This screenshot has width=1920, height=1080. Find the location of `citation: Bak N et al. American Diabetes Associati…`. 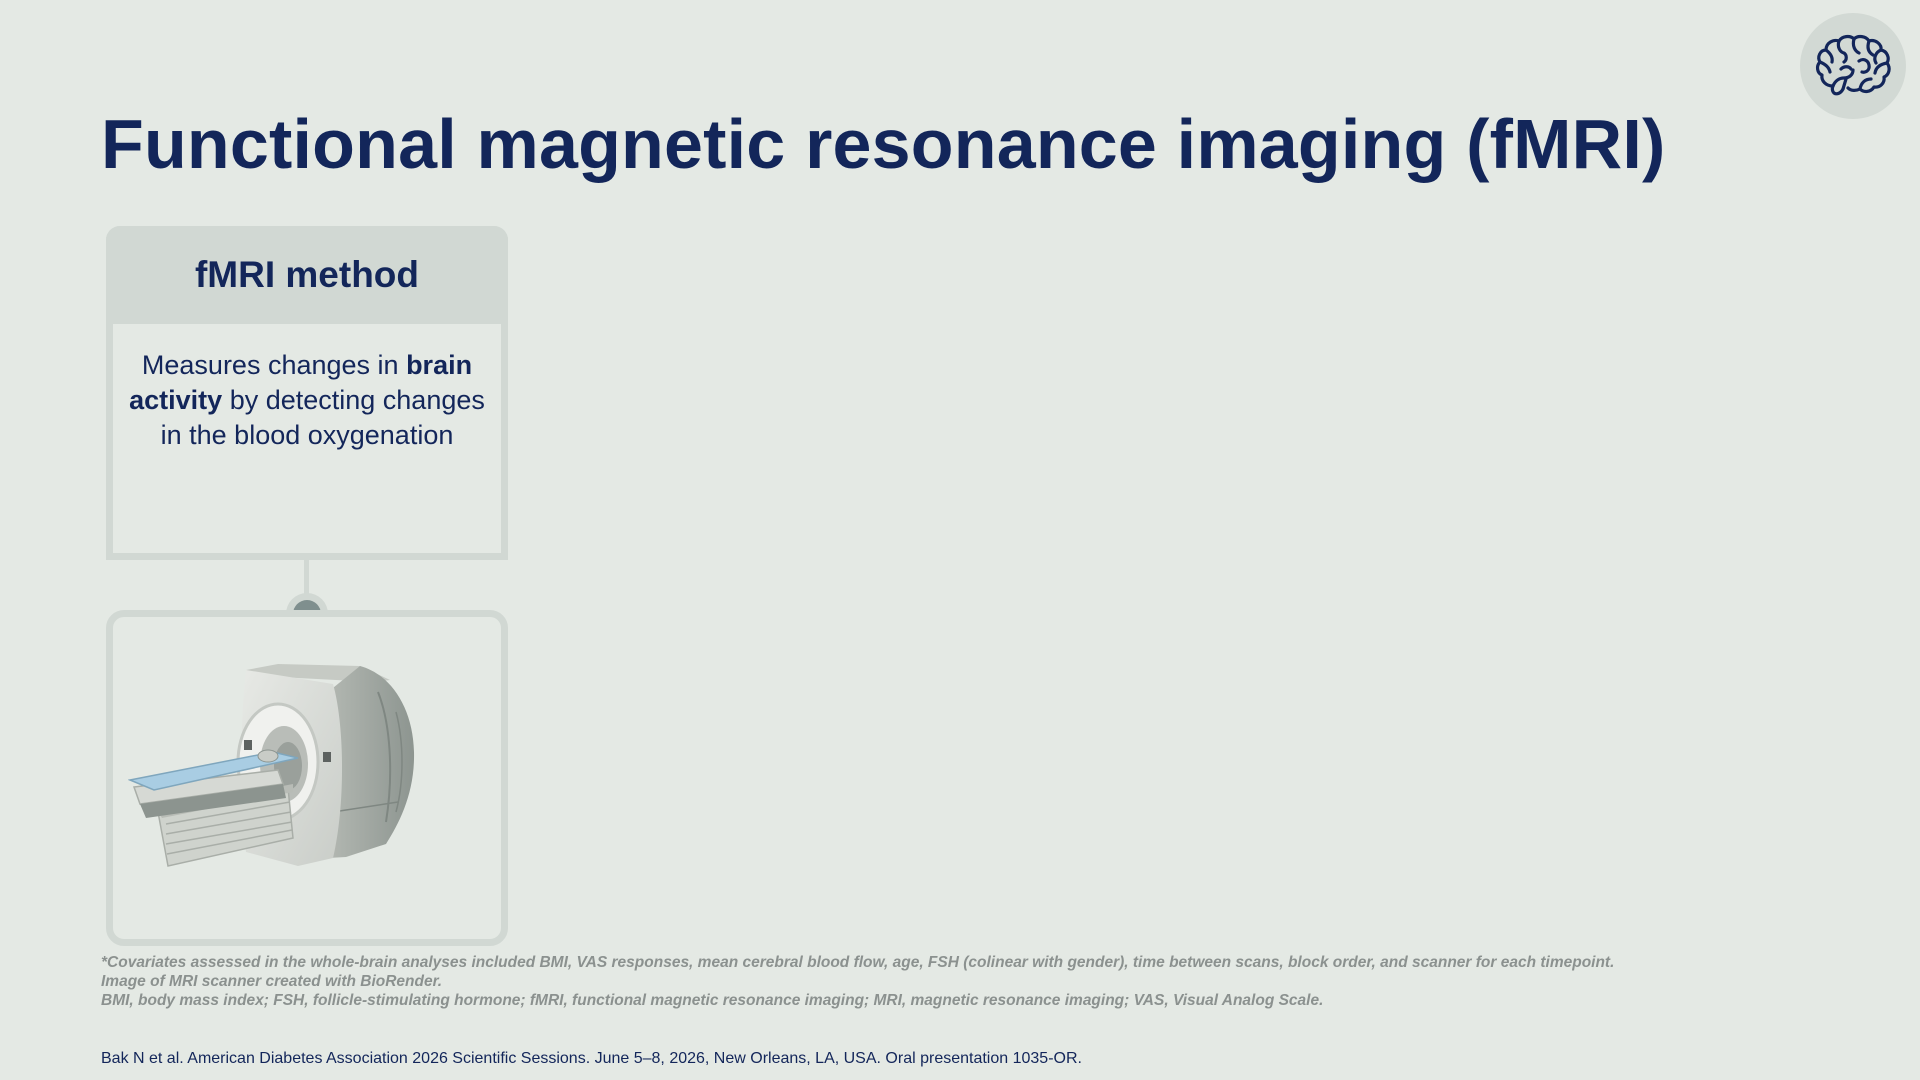

citation: Bak N et al. American Diabetes Associati… is located at coordinates (591, 1058).